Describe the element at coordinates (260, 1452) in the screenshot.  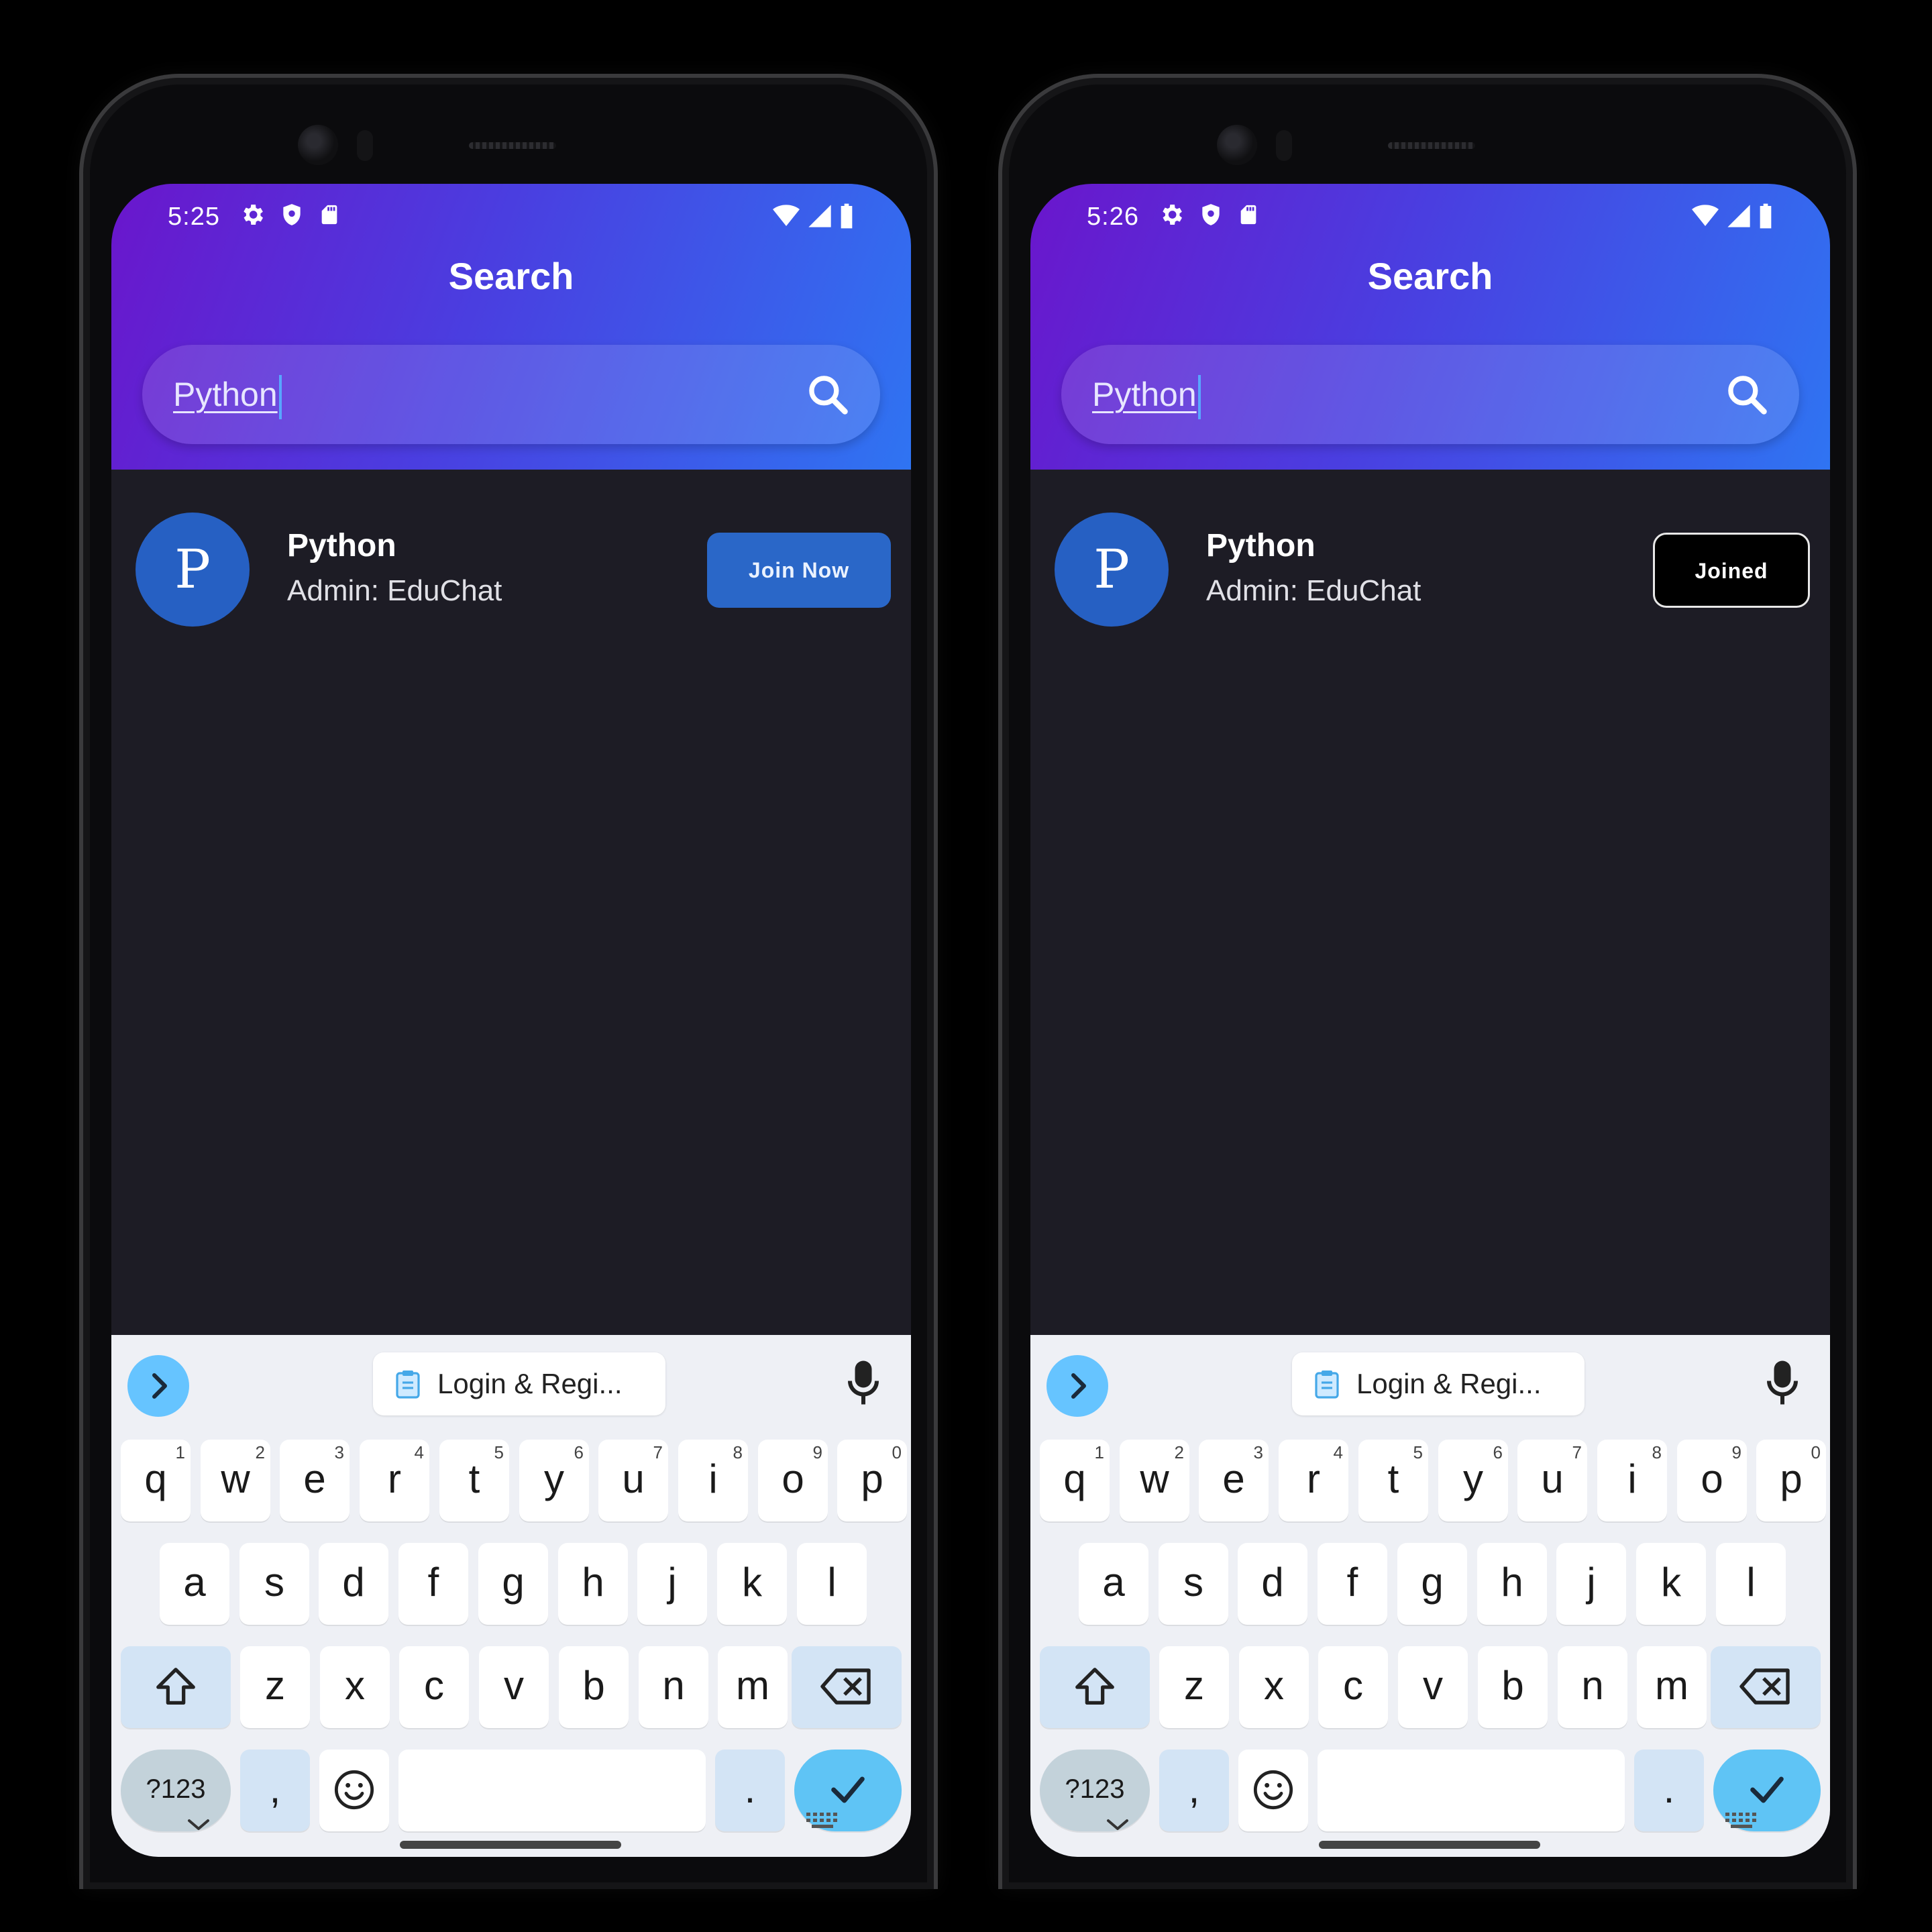
I see `key-hint: 2` at that location.